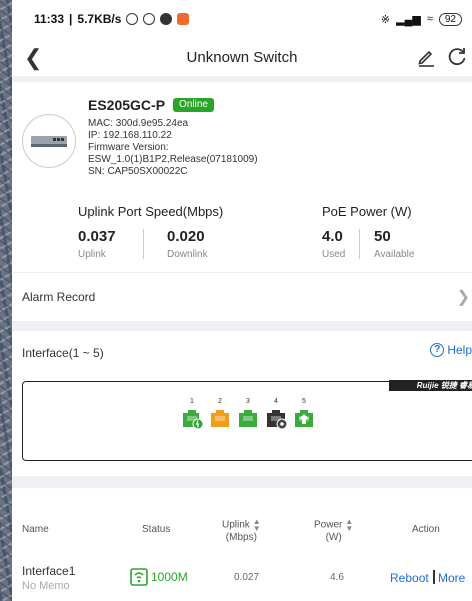 This screenshot has height=601, width=472. I want to click on page-title: Unknown Switch, so click(242, 57).